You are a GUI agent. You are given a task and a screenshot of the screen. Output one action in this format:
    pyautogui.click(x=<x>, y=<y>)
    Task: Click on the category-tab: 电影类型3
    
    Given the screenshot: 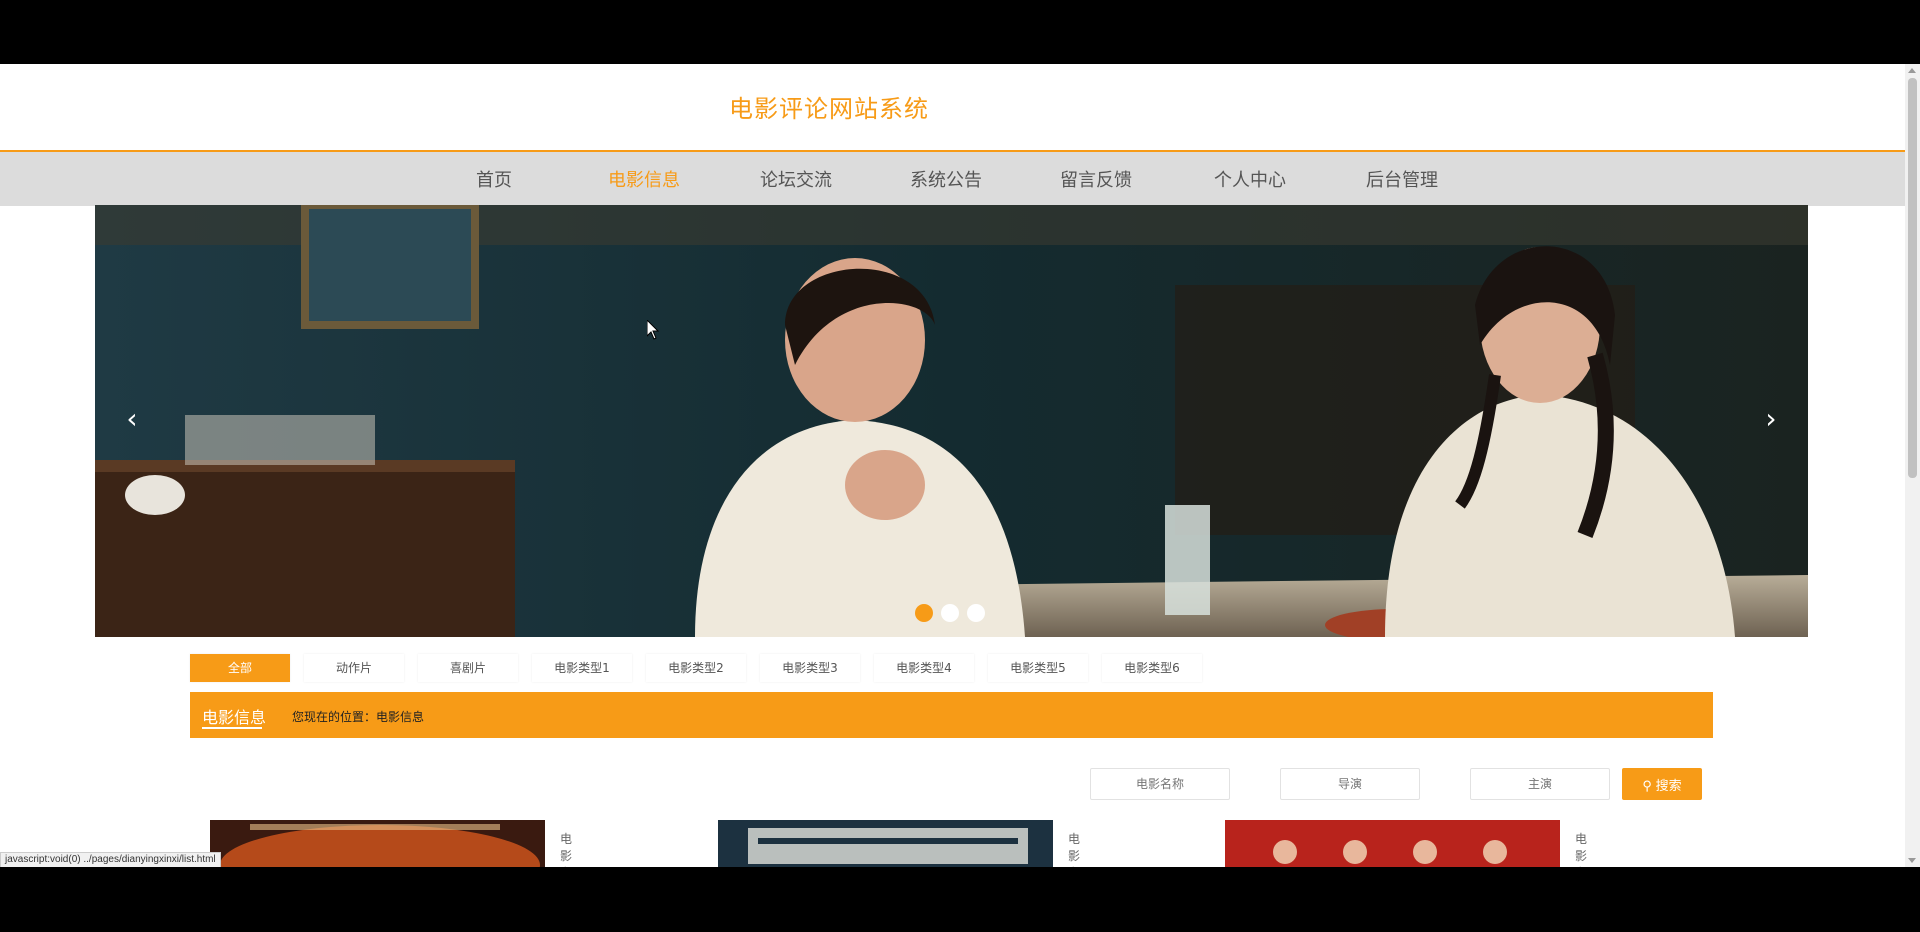 What is the action you would take?
    pyautogui.click(x=810, y=668)
    